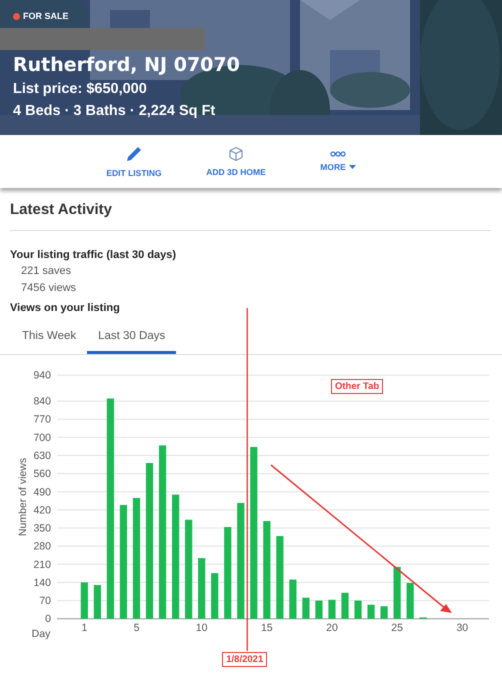  Describe the element at coordinates (338, 154) in the screenshot. I see `dots-icon` at that location.